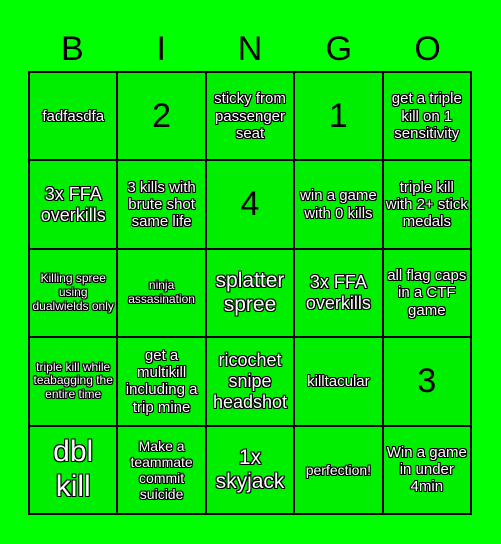  I want to click on cell-text: 1x skyjack, so click(250, 469).